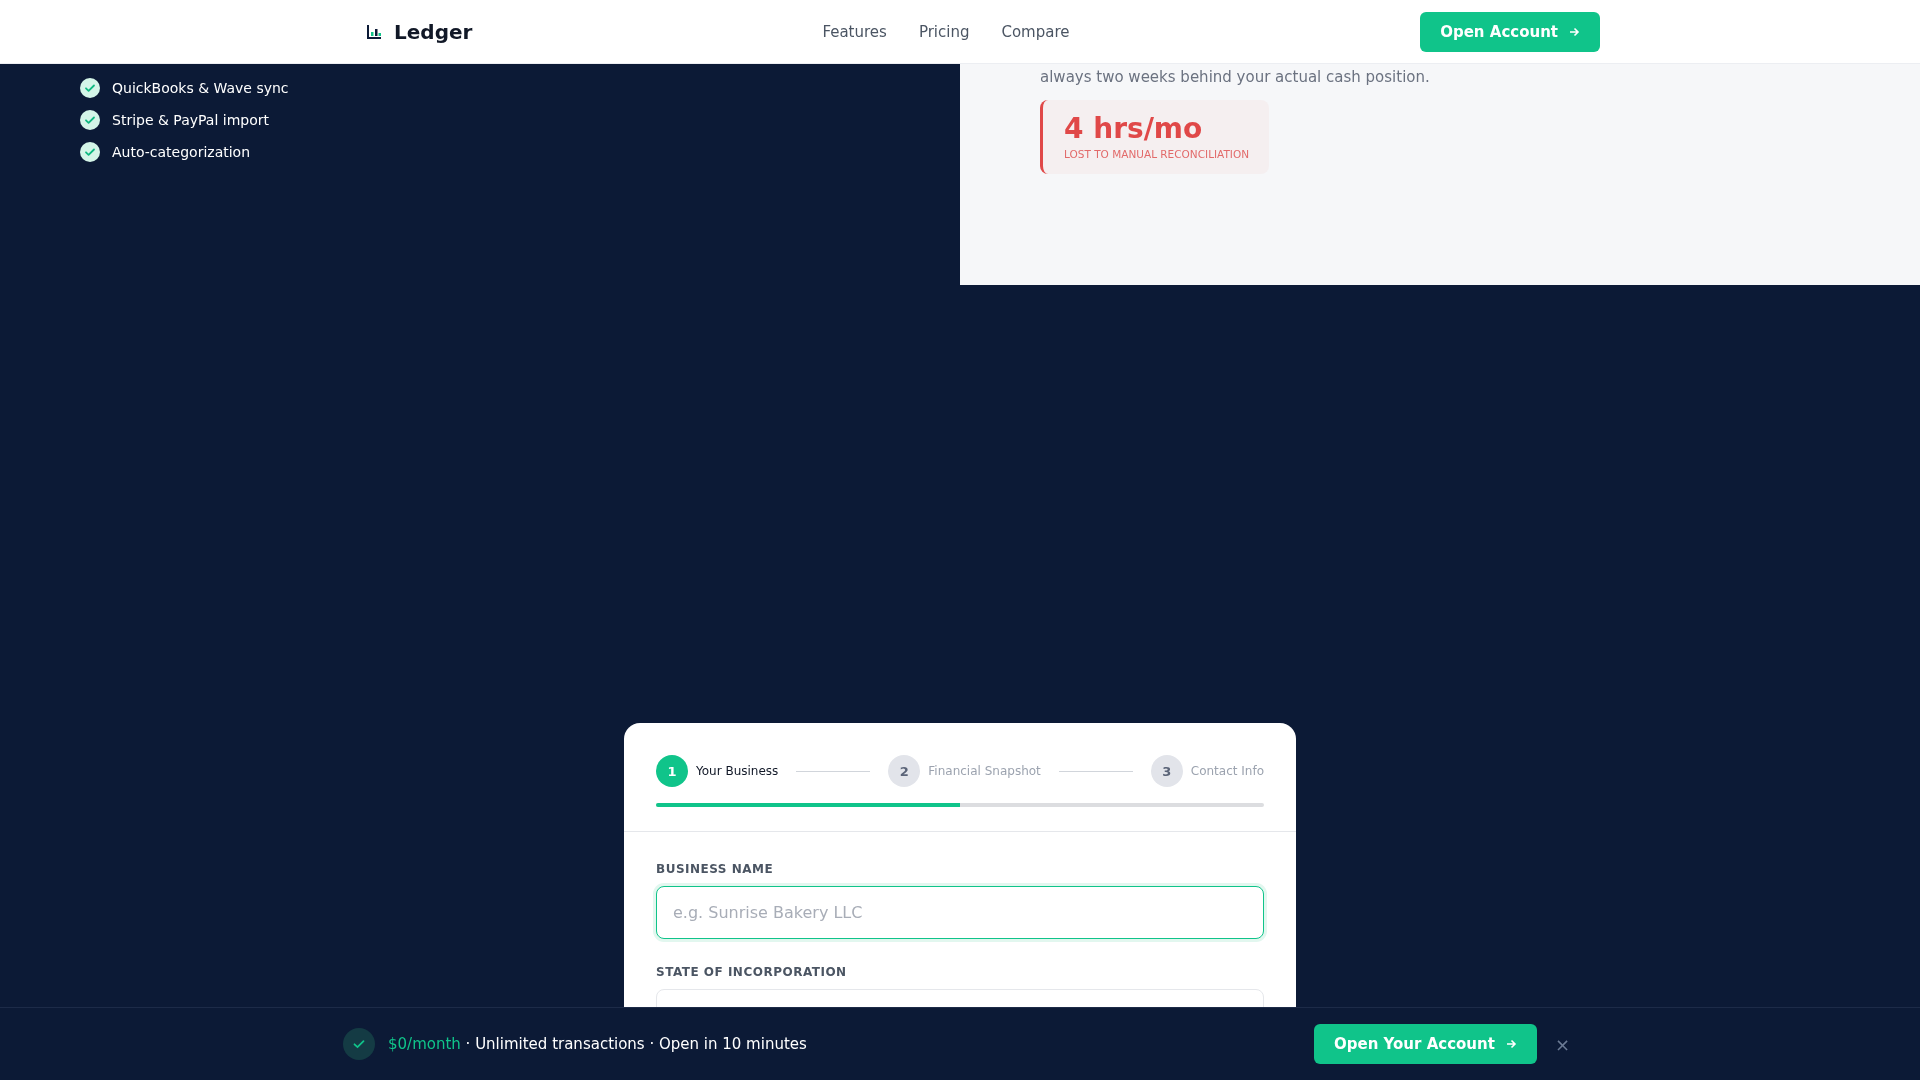  I want to click on step-number: 2, so click(904, 771).